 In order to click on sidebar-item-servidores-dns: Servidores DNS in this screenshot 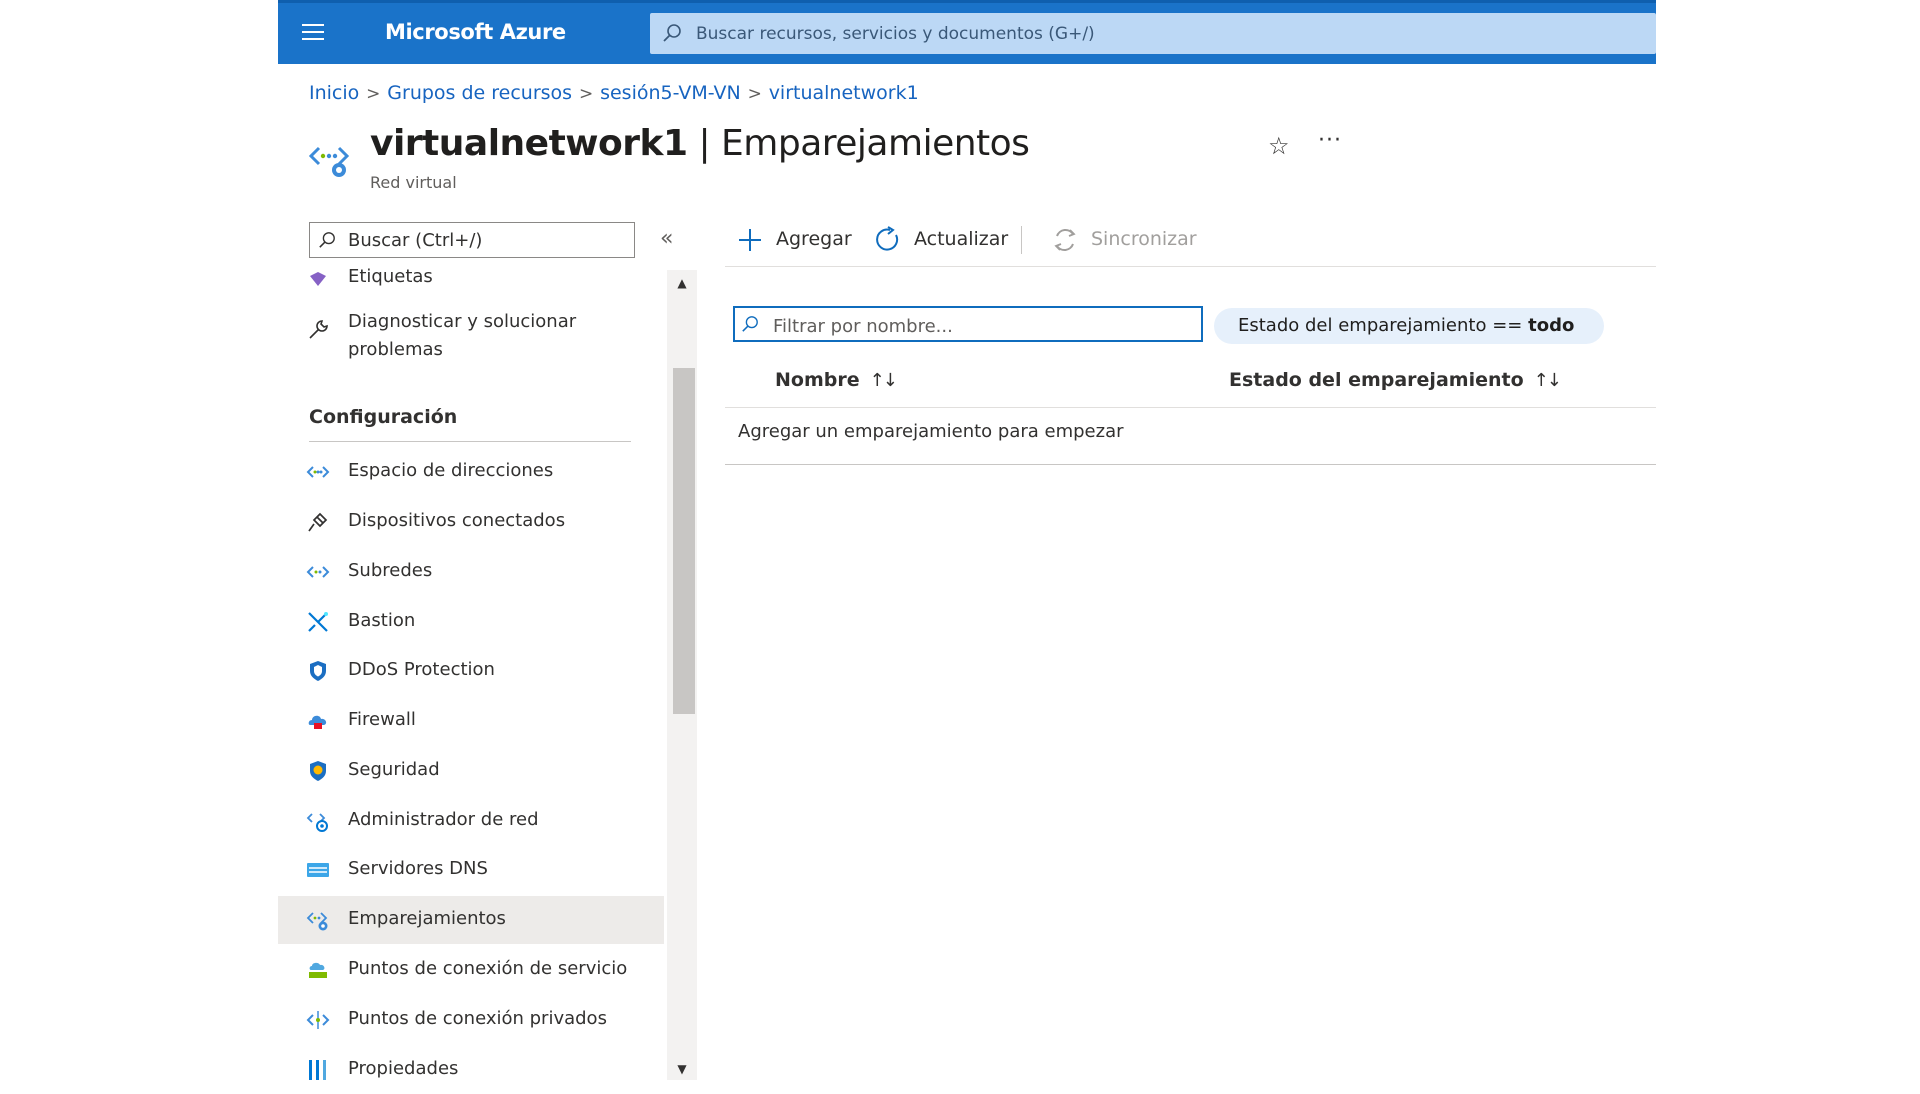, I will do `click(471, 870)`.